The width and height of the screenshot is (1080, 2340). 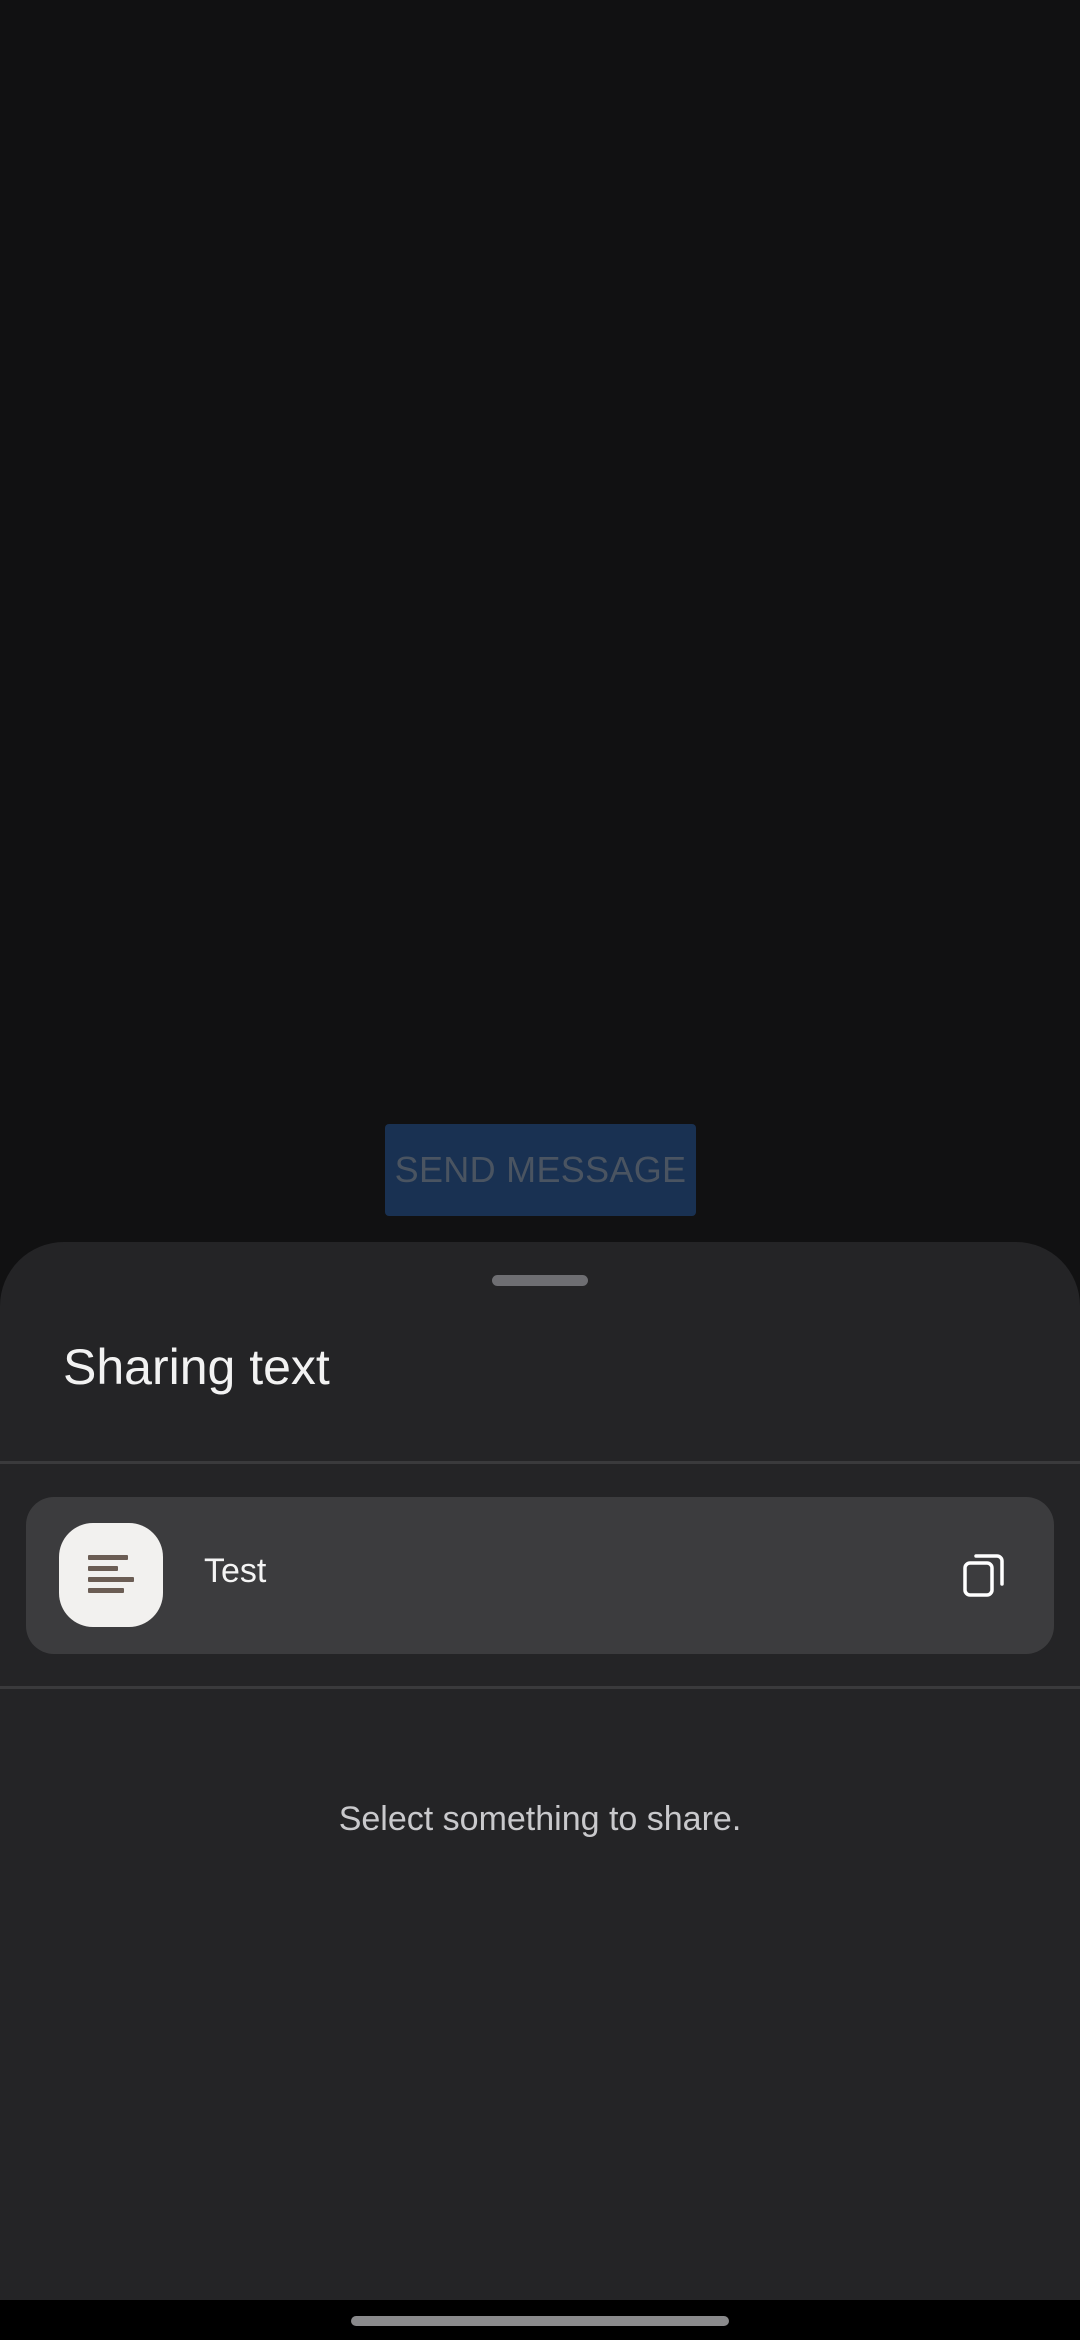 What do you see at coordinates (196, 1367) in the screenshot?
I see `sheet-title: Sharing text` at bounding box center [196, 1367].